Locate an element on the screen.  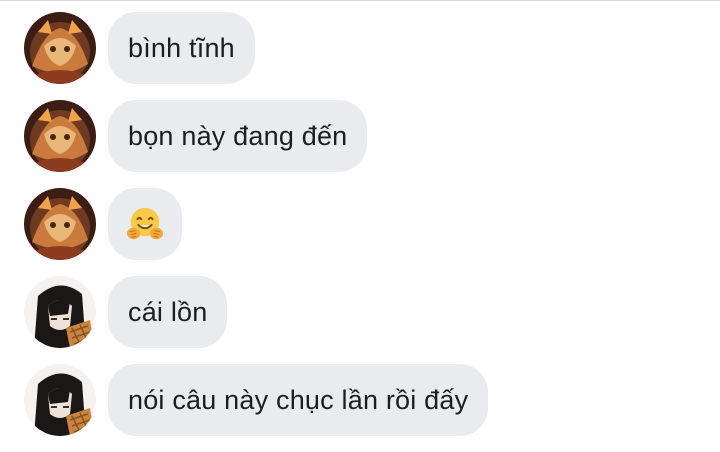
top-divider is located at coordinates (360, 0).